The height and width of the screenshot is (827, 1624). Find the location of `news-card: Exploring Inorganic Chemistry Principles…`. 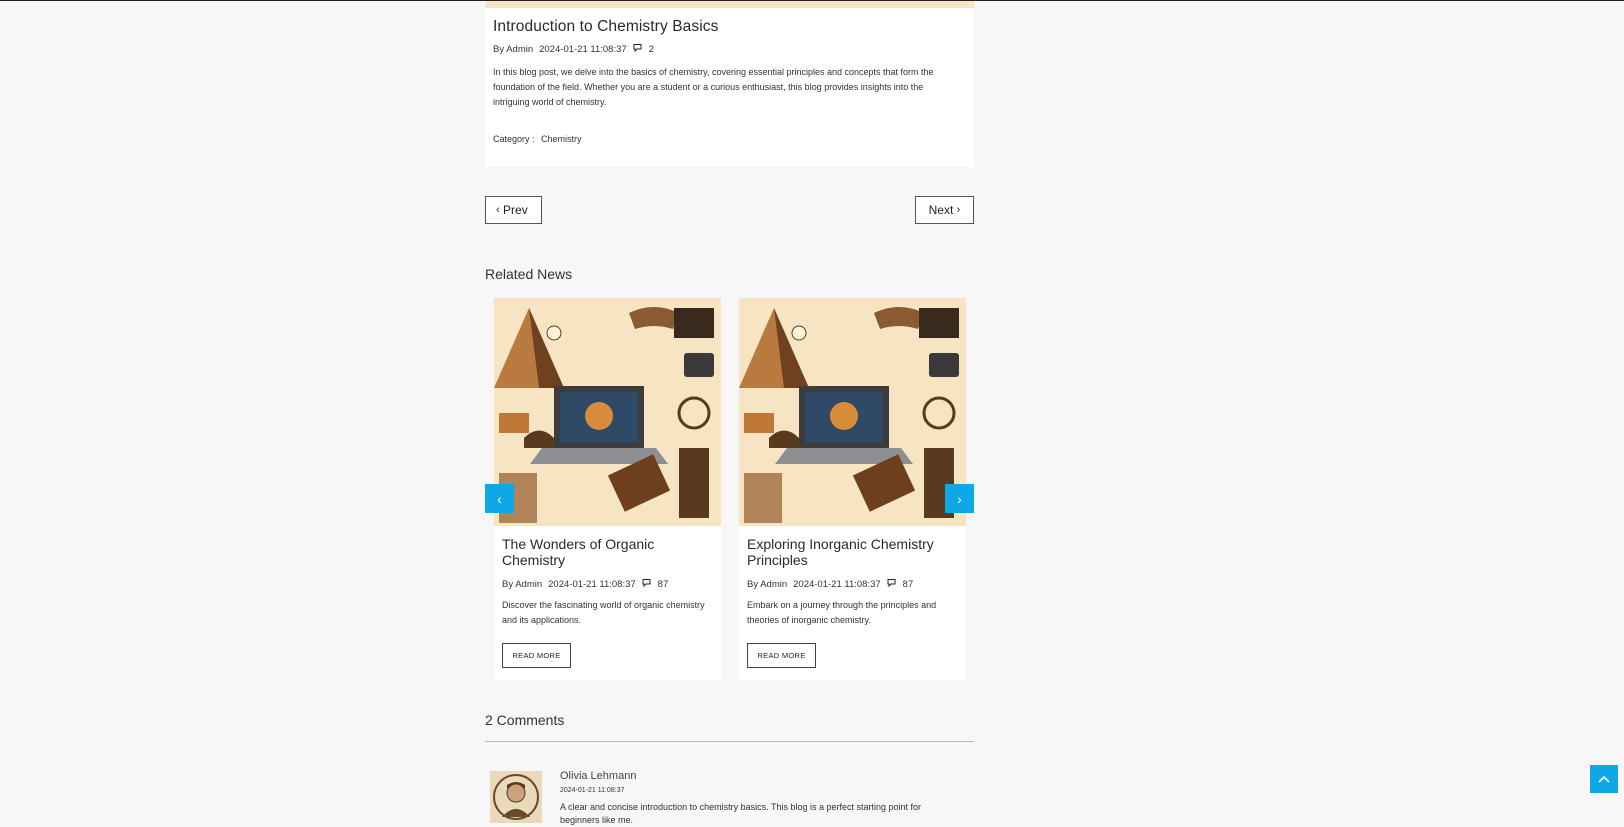

news-card: Exploring Inorganic Chemistry Principles… is located at coordinates (852, 489).